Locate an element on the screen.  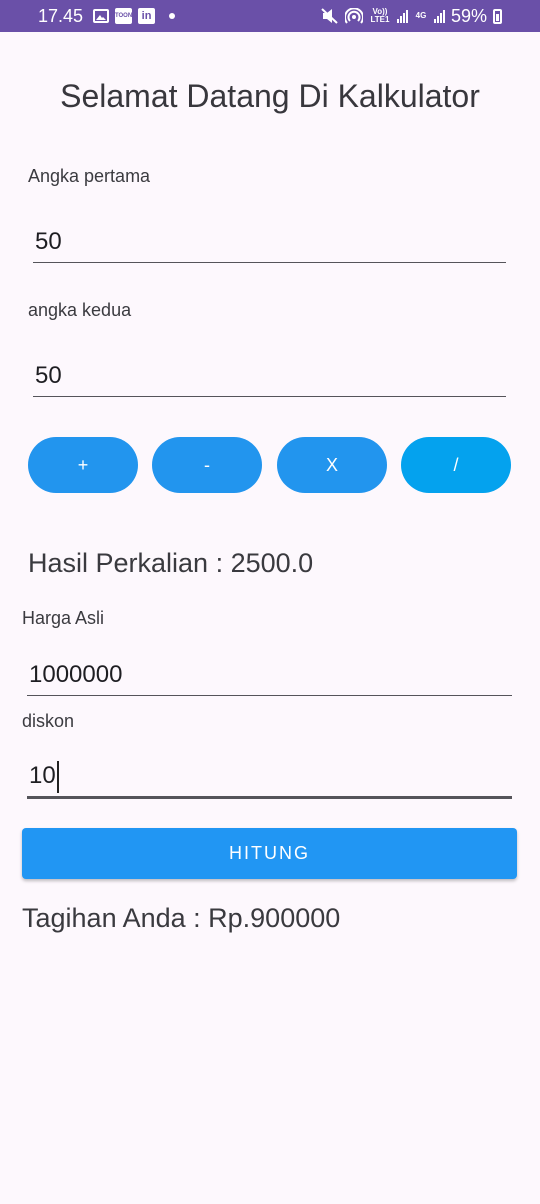
volte-icon: Vo)) LTE1 is located at coordinates (380, 15).